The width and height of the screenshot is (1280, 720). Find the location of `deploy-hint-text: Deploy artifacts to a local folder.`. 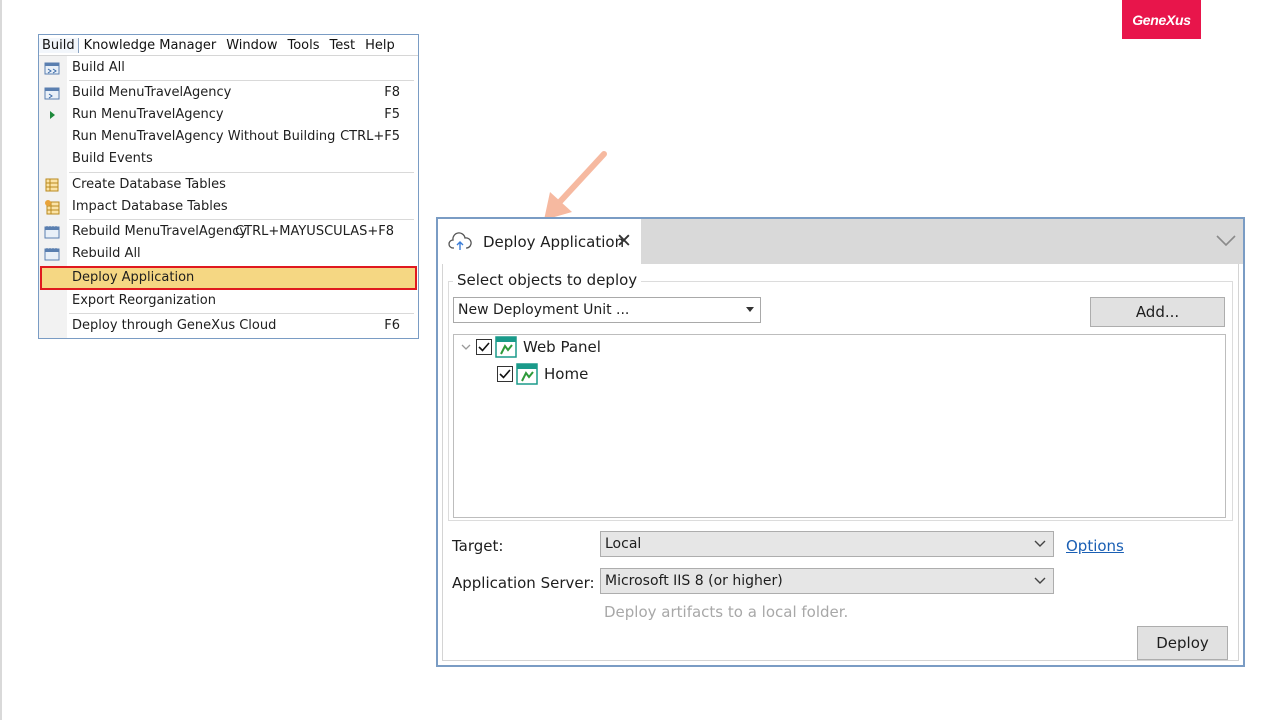

deploy-hint-text: Deploy artifacts to a local folder. is located at coordinates (726, 612).